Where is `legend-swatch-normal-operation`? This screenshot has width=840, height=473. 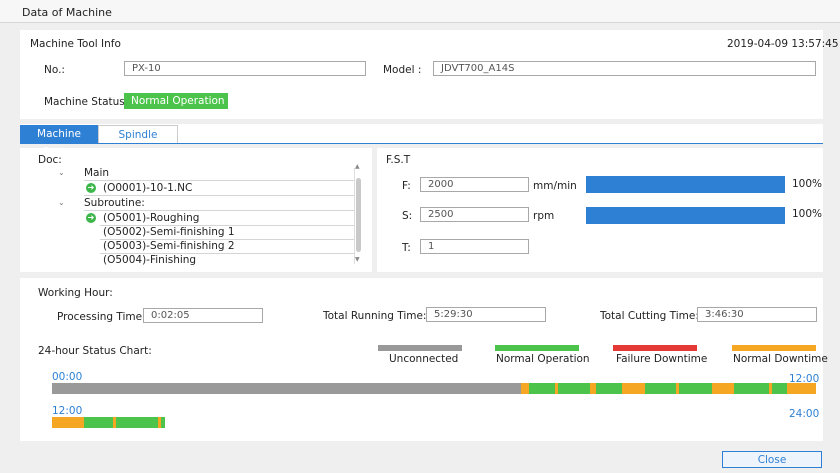 legend-swatch-normal-operation is located at coordinates (537, 348).